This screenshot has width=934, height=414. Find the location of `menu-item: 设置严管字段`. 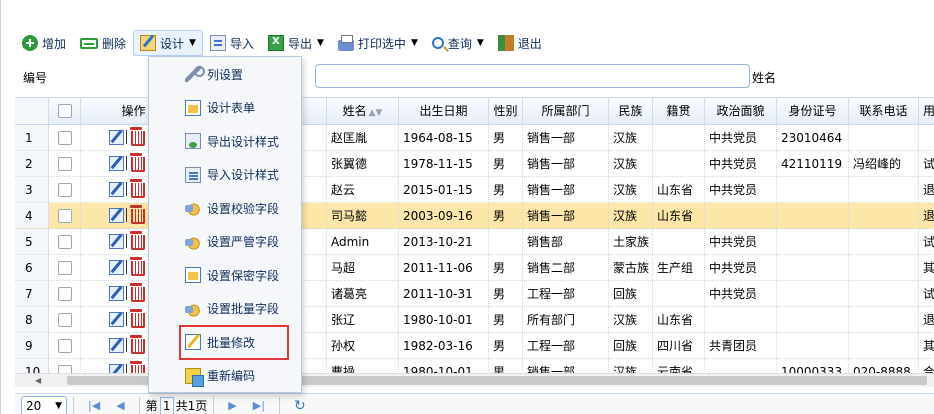

menu-item: 设置严管字段 is located at coordinates (225, 242).